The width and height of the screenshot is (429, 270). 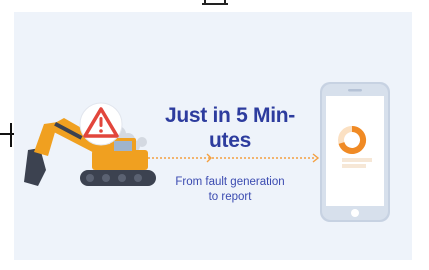 I want to click on headline-line-2: utes, so click(x=230, y=140).